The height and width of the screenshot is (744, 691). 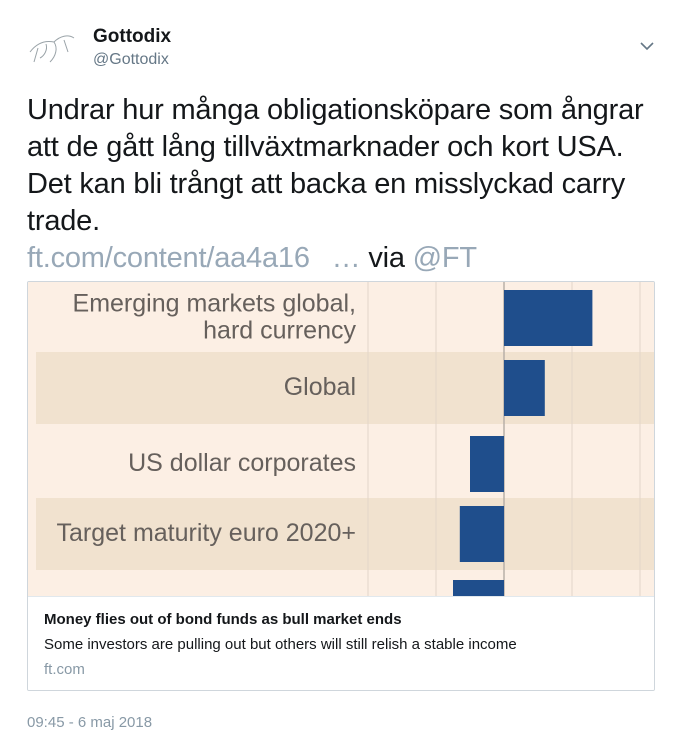 What do you see at coordinates (386, 258) in the screenshot?
I see `via-label: via` at bounding box center [386, 258].